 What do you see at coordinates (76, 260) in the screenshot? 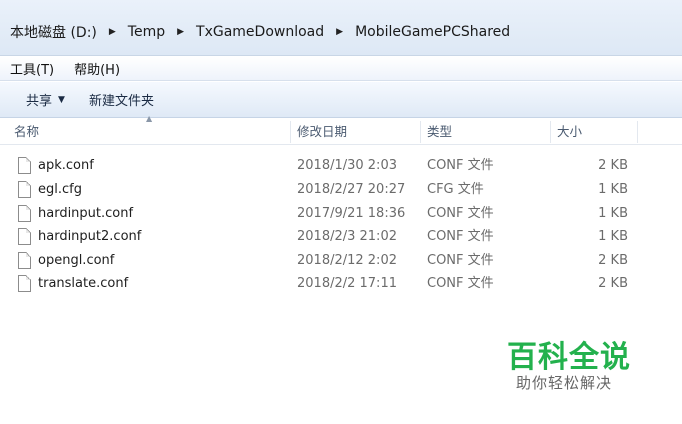
I see `file-name: opengl.conf` at bounding box center [76, 260].